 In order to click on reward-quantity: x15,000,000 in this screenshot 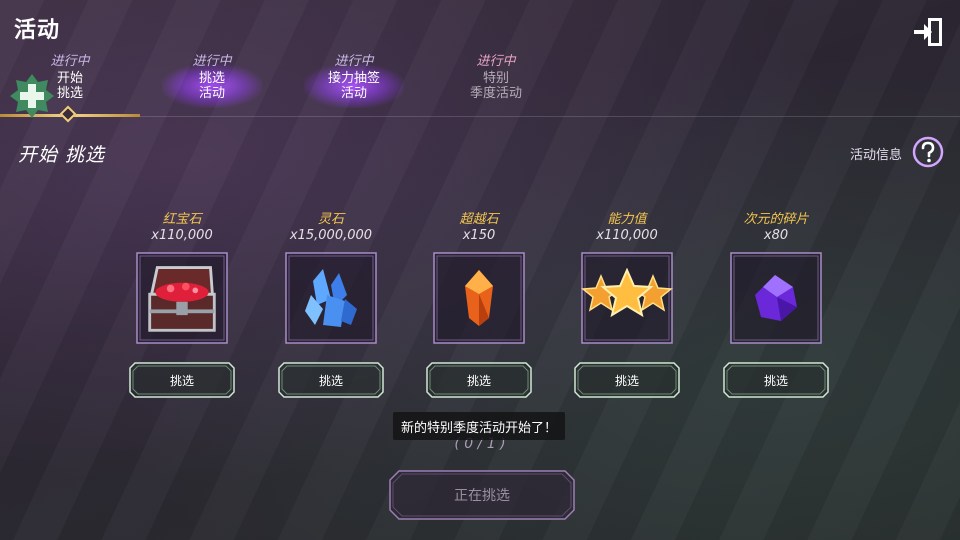, I will do `click(331, 235)`.